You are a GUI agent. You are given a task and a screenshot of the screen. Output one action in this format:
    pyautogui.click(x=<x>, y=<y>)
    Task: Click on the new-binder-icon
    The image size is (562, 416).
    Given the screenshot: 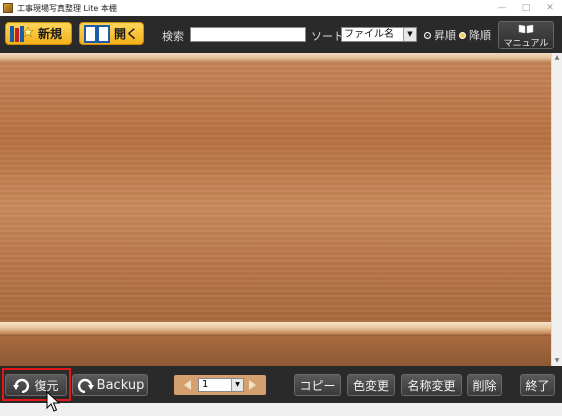 What is the action you would take?
    pyautogui.click(x=22, y=34)
    